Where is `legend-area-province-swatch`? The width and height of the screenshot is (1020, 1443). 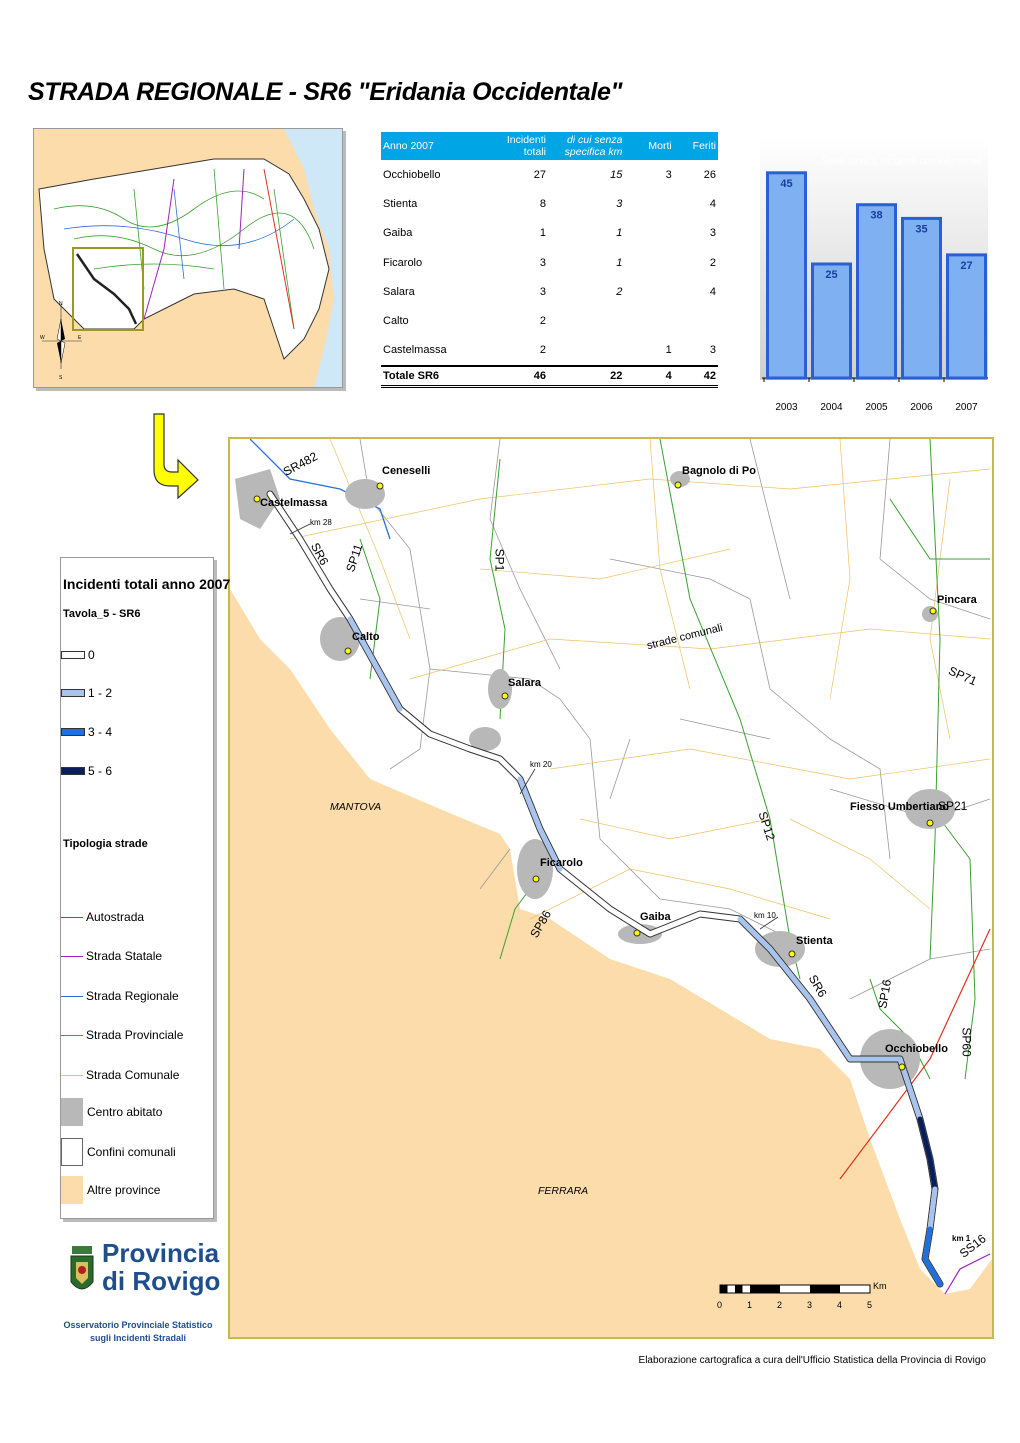 legend-area-province-swatch is located at coordinates (72, 1190).